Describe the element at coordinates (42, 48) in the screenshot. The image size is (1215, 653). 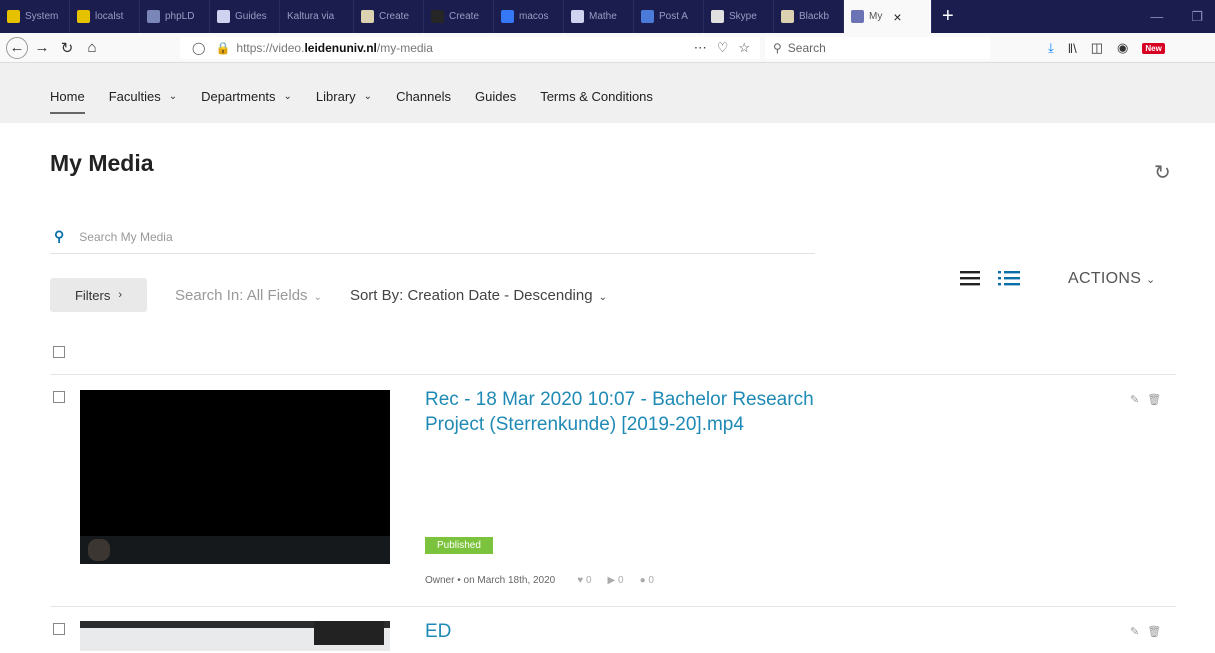
I see `forward-icon: →` at that location.